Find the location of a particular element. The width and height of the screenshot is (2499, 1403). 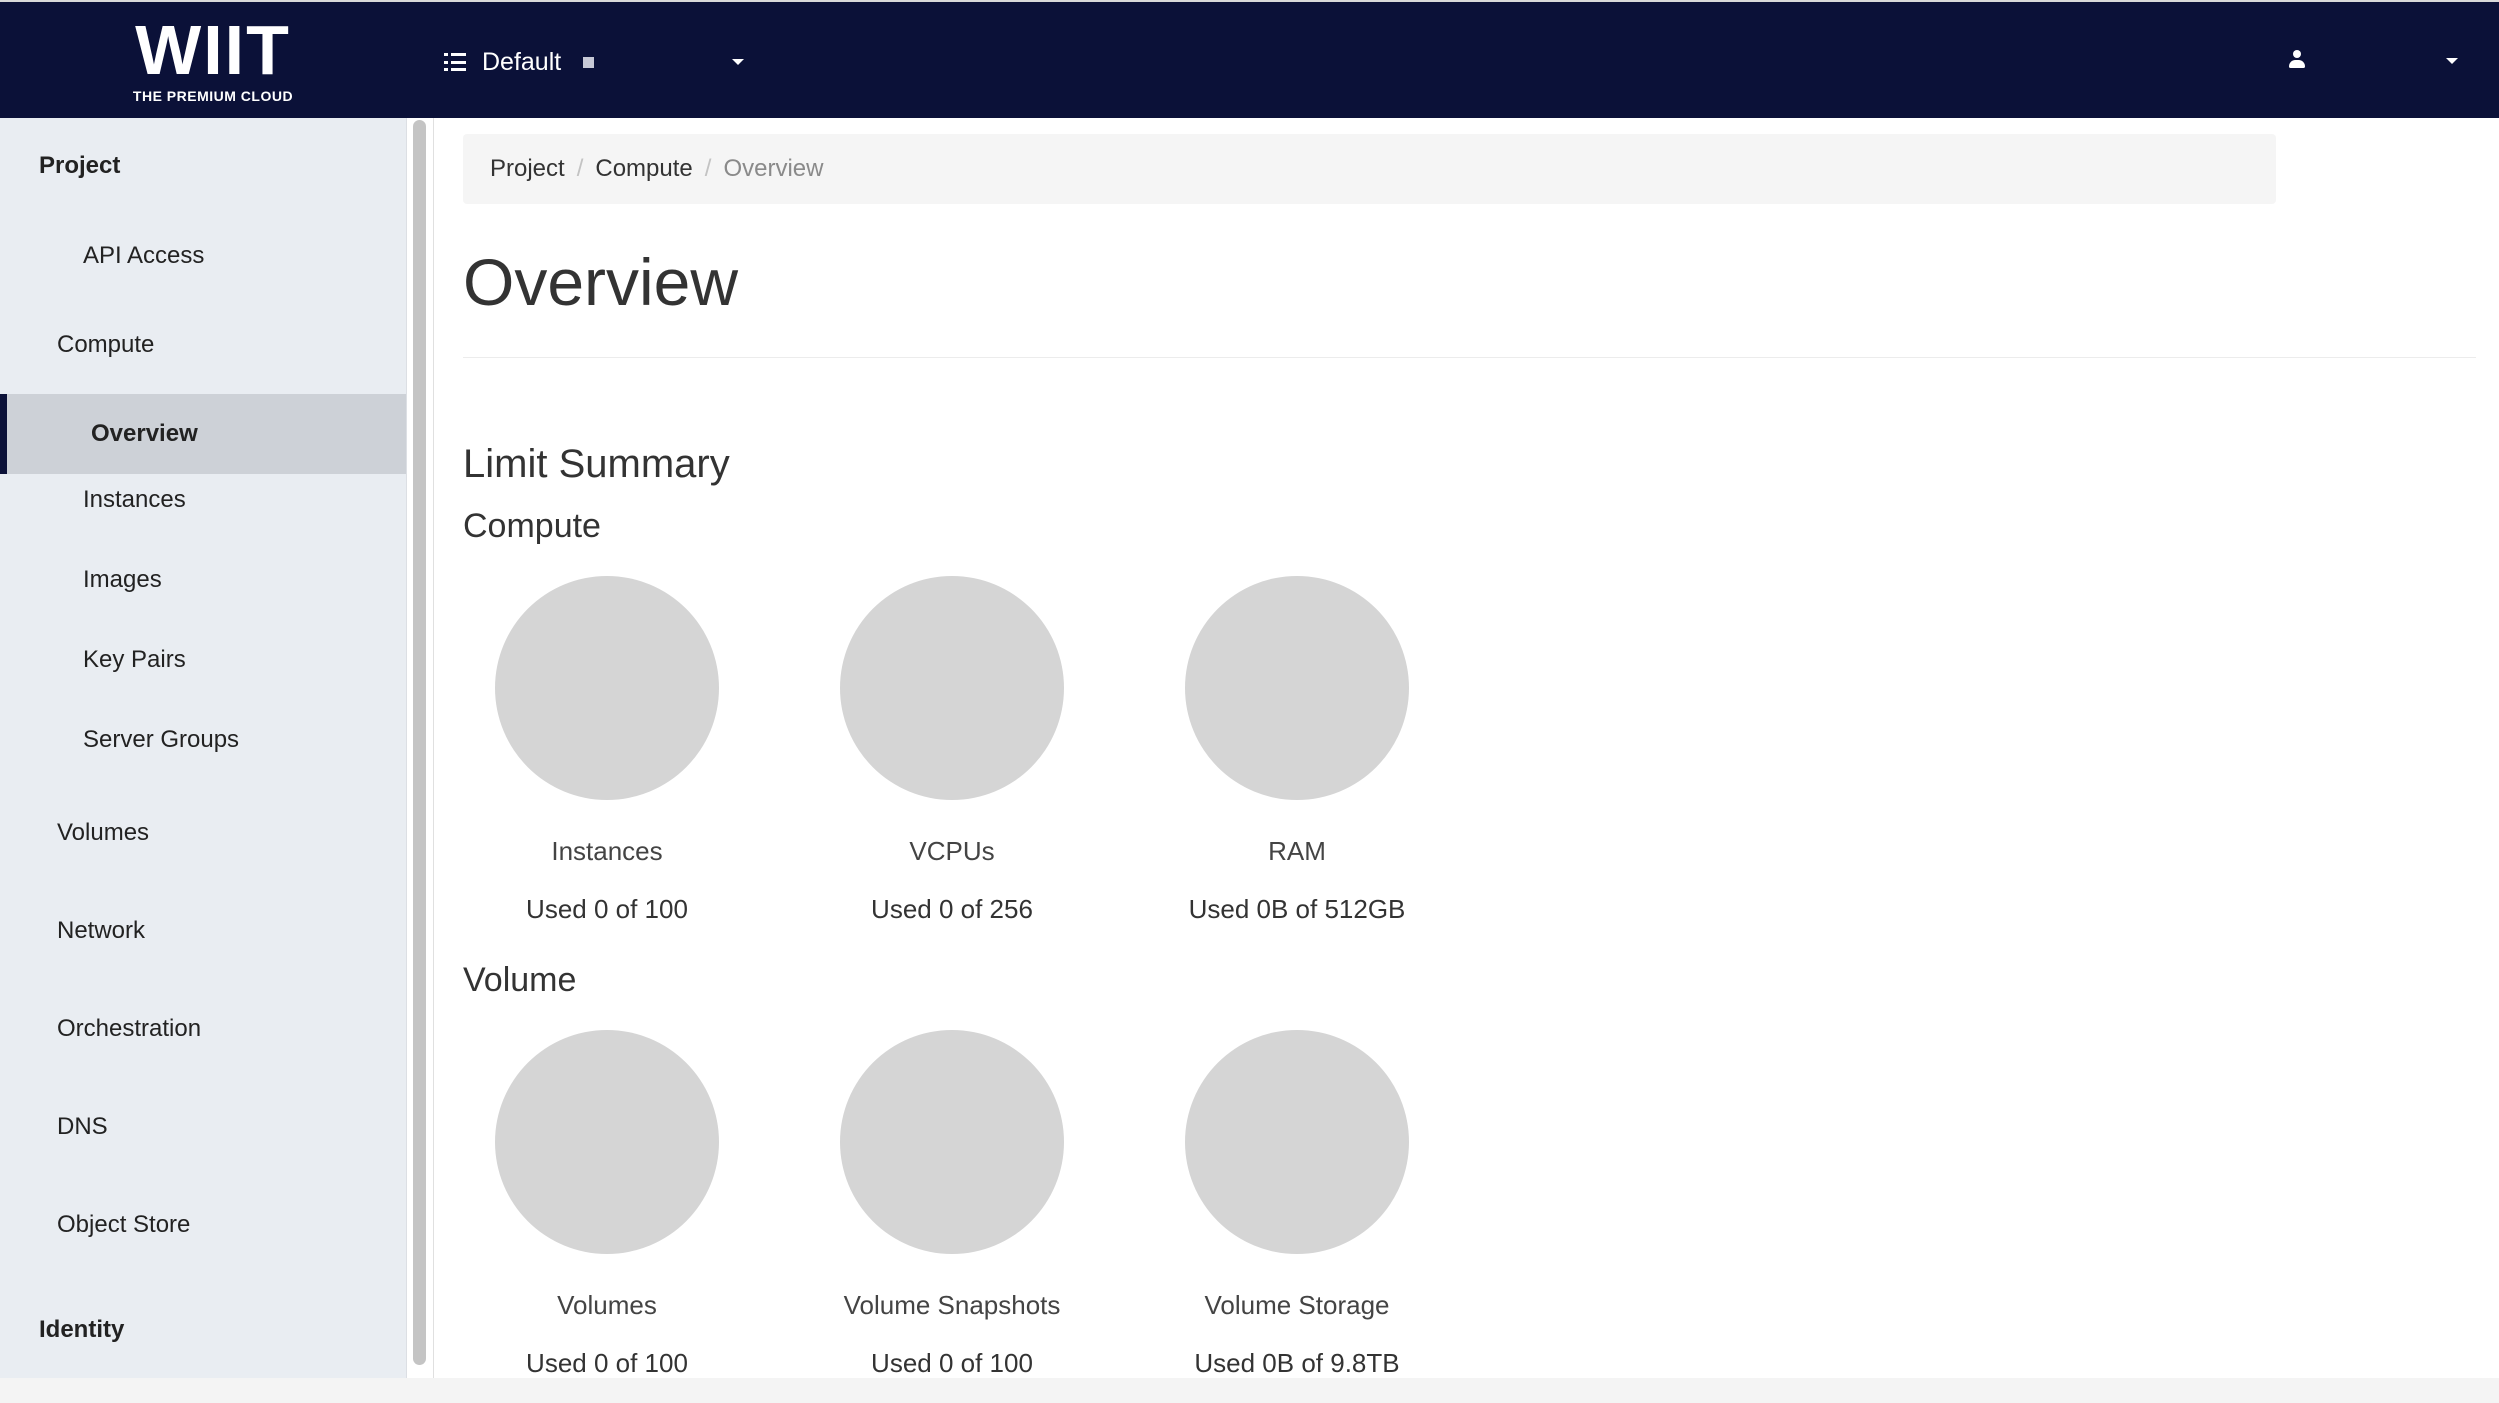

page-title: Overview is located at coordinates (601, 282).